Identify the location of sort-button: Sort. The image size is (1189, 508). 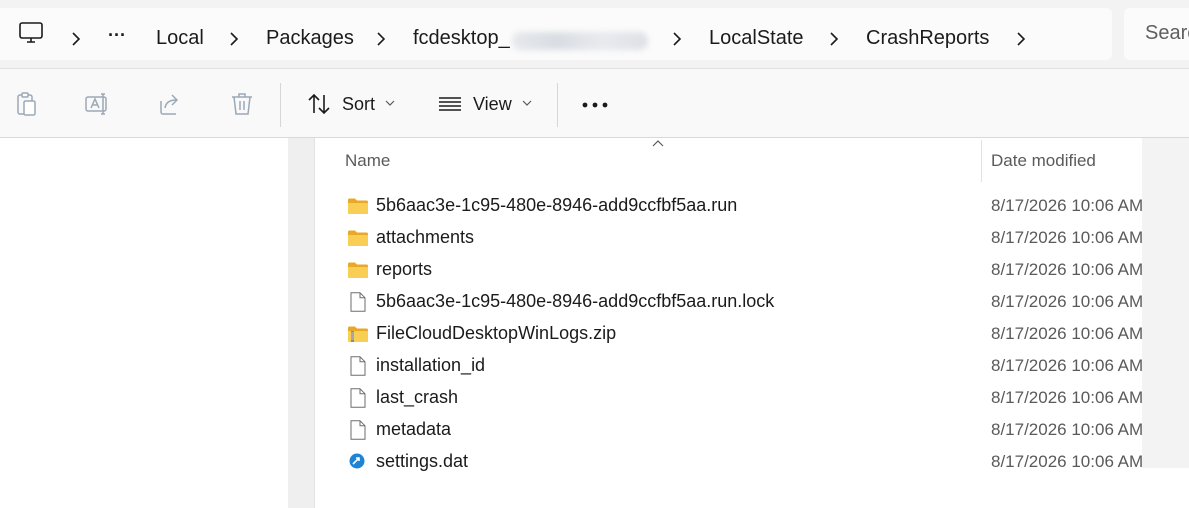
(353, 103).